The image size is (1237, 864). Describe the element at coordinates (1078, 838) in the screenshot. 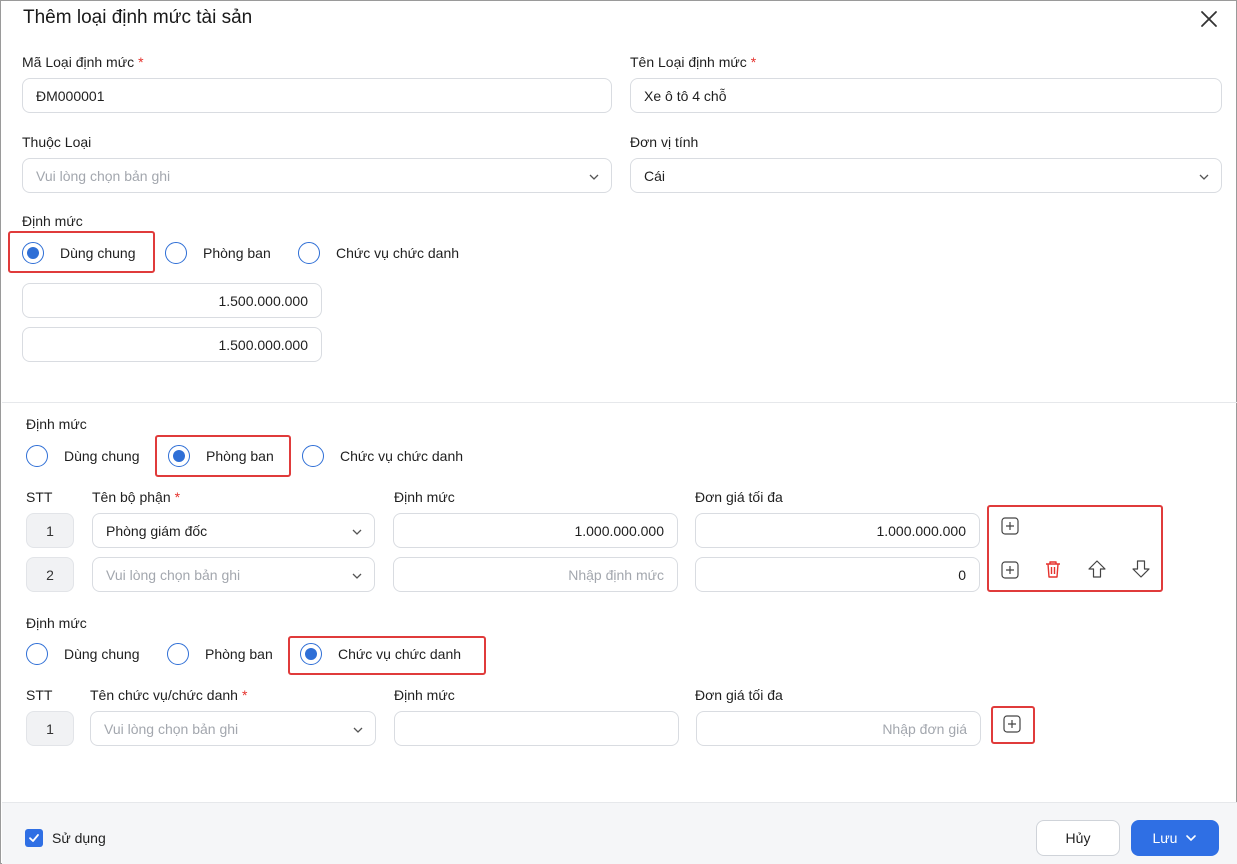

I see `cancel-button: Hủy` at that location.